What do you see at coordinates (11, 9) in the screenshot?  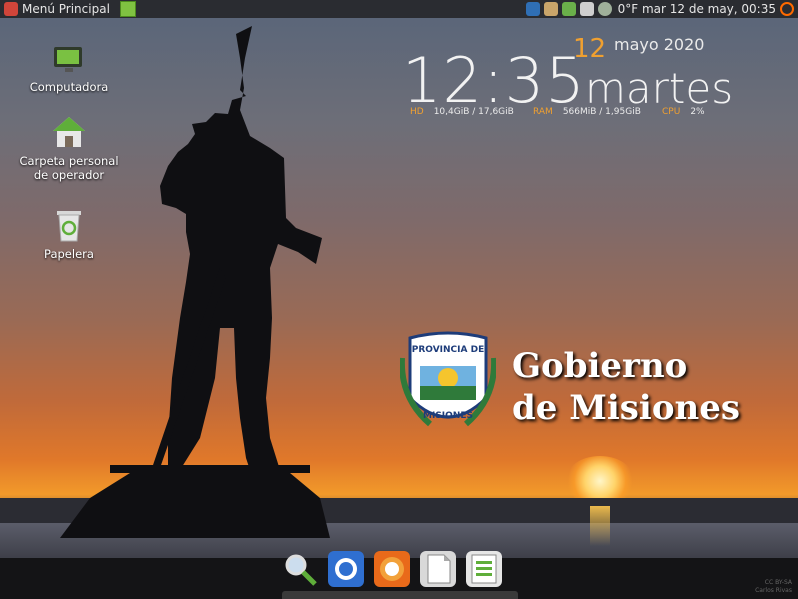 I see `menu-icon` at bounding box center [11, 9].